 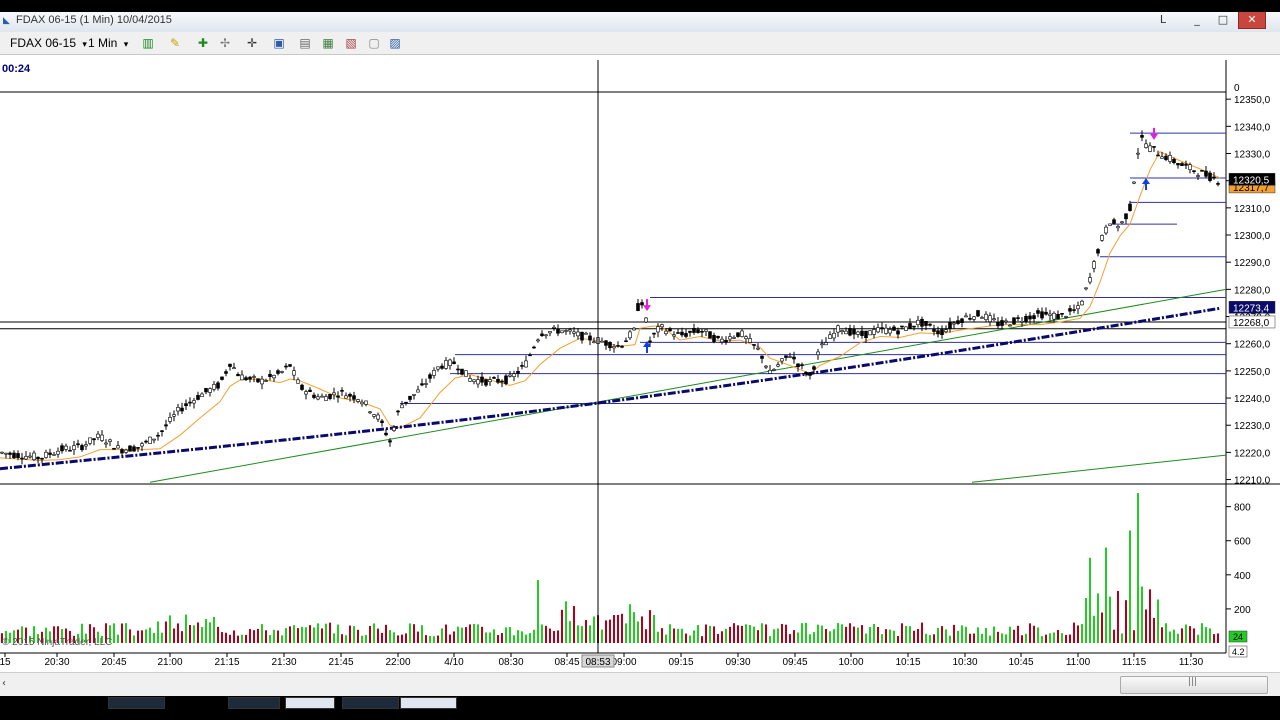 What do you see at coordinates (1197, 20) in the screenshot?
I see `minimize-button: _` at bounding box center [1197, 20].